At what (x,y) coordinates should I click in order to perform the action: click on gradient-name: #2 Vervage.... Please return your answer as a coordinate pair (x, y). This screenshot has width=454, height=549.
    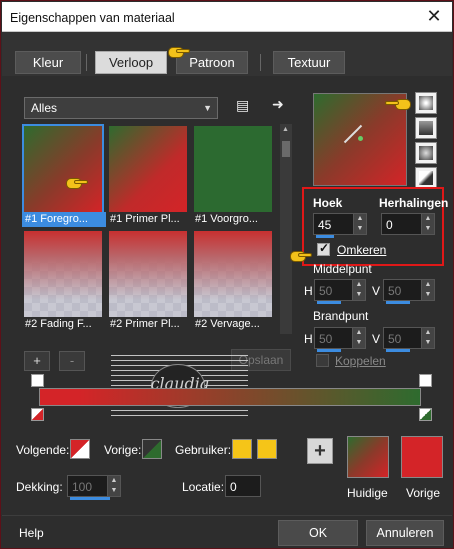
    Looking at the image, I should click on (227, 324).